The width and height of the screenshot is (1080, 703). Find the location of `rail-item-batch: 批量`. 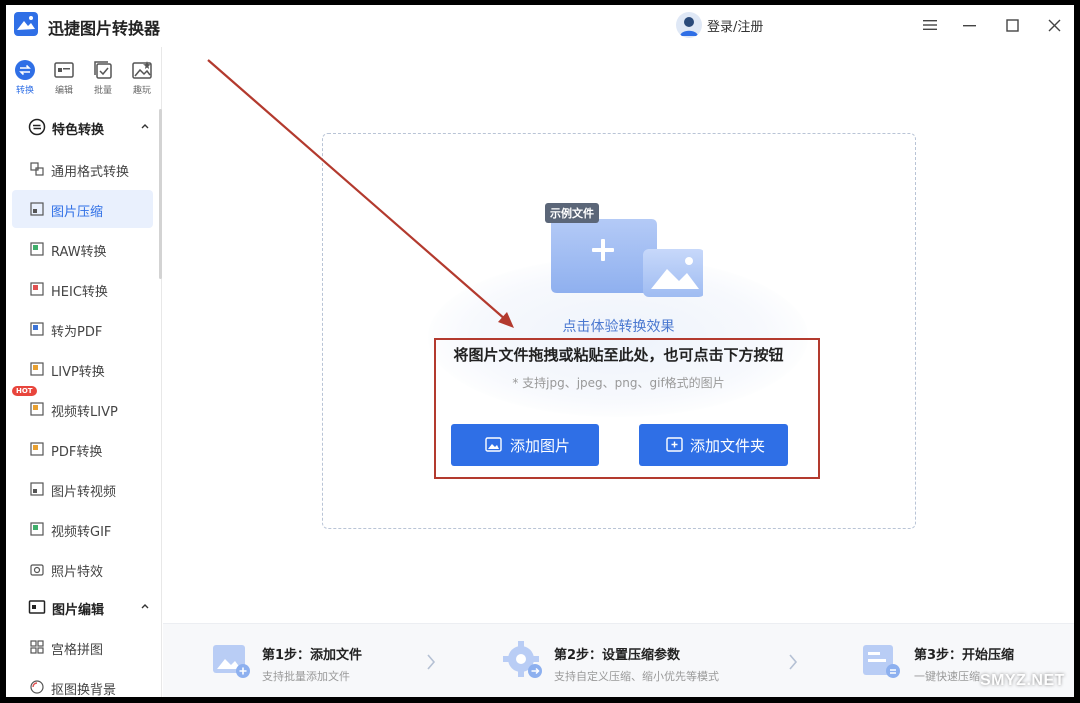

rail-item-batch: 批量 is located at coordinates (103, 78).